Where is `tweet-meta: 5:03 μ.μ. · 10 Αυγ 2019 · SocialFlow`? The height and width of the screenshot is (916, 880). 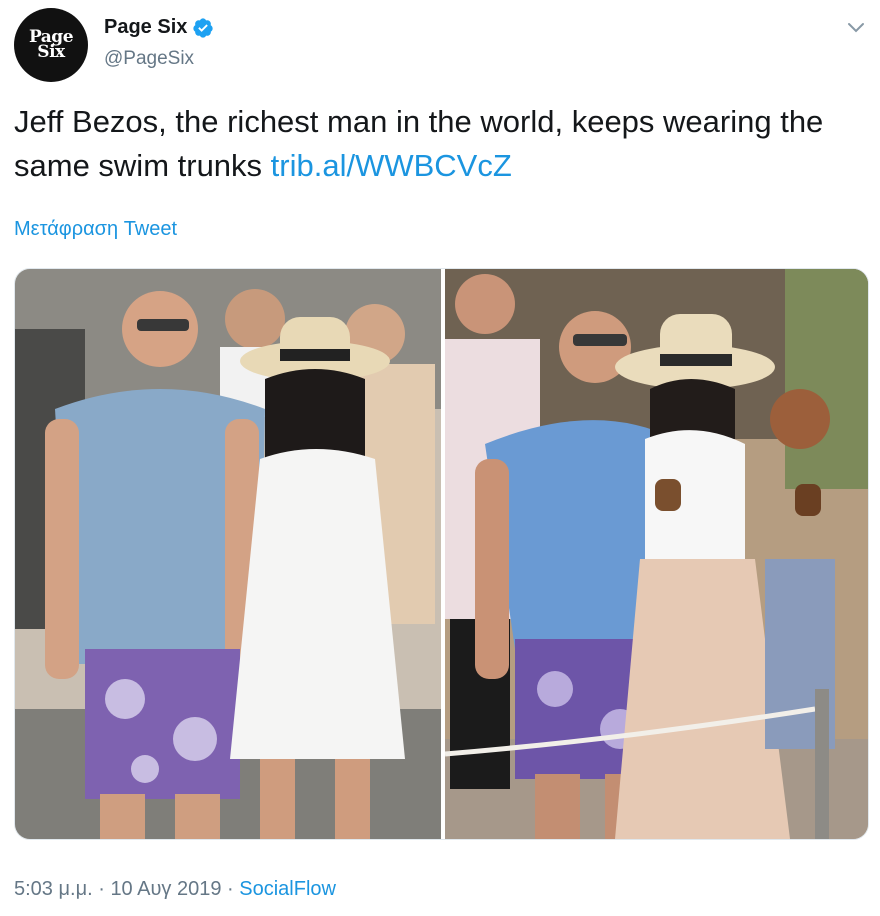
tweet-meta: 5:03 μ.μ. · 10 Αυγ 2019 · SocialFlow is located at coordinates (175, 889).